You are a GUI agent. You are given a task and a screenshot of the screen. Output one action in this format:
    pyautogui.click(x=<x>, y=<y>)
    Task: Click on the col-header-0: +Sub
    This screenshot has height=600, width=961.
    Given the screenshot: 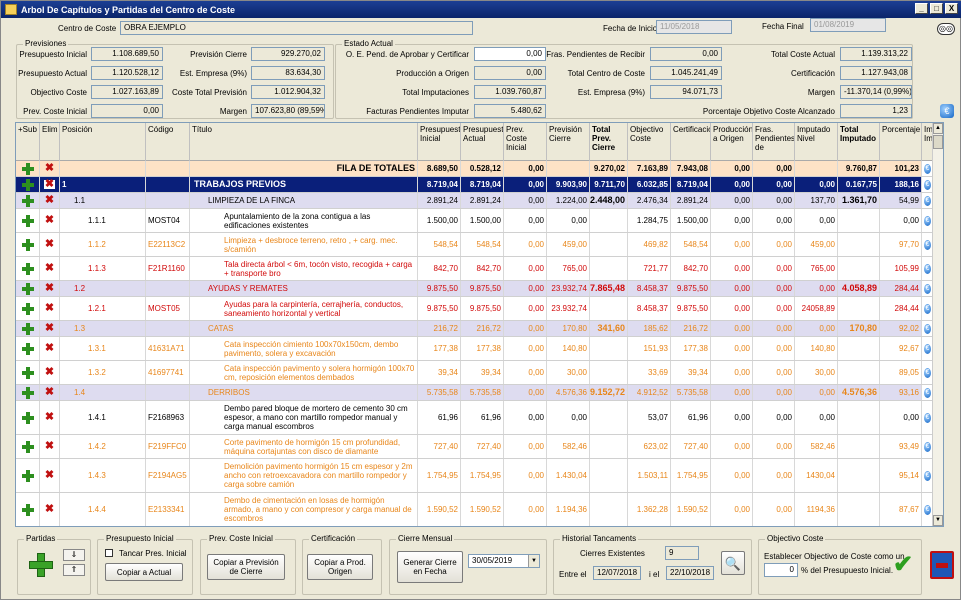 What is the action you would take?
    pyautogui.click(x=28, y=142)
    